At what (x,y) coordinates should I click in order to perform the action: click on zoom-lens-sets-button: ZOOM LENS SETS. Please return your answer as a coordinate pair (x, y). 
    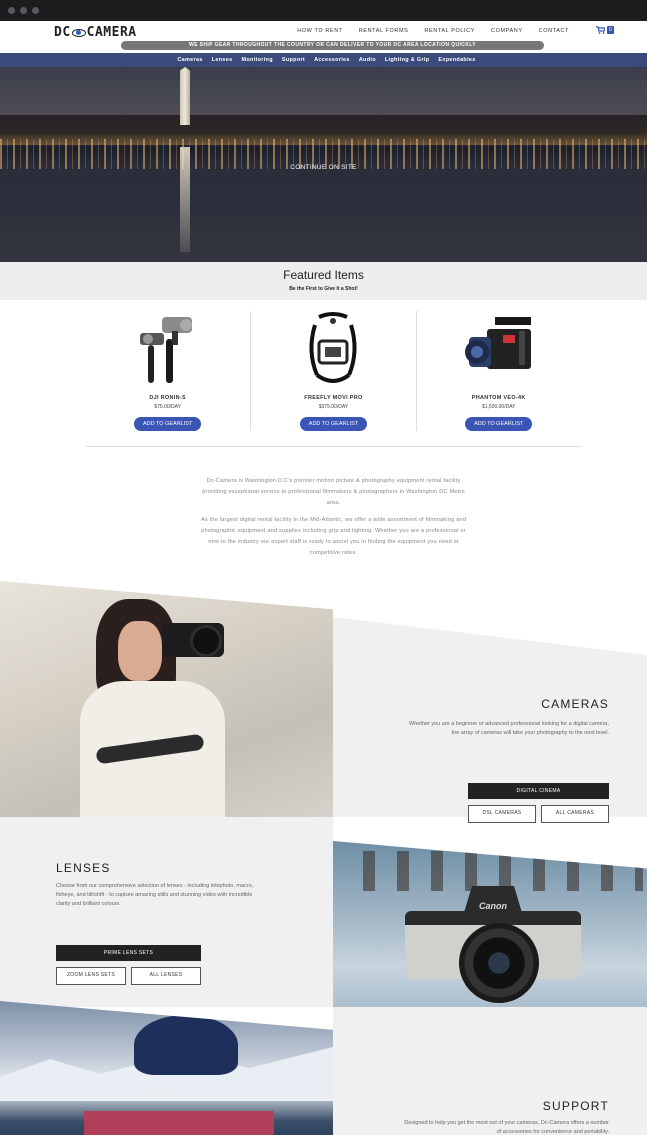
    Looking at the image, I should click on (91, 976).